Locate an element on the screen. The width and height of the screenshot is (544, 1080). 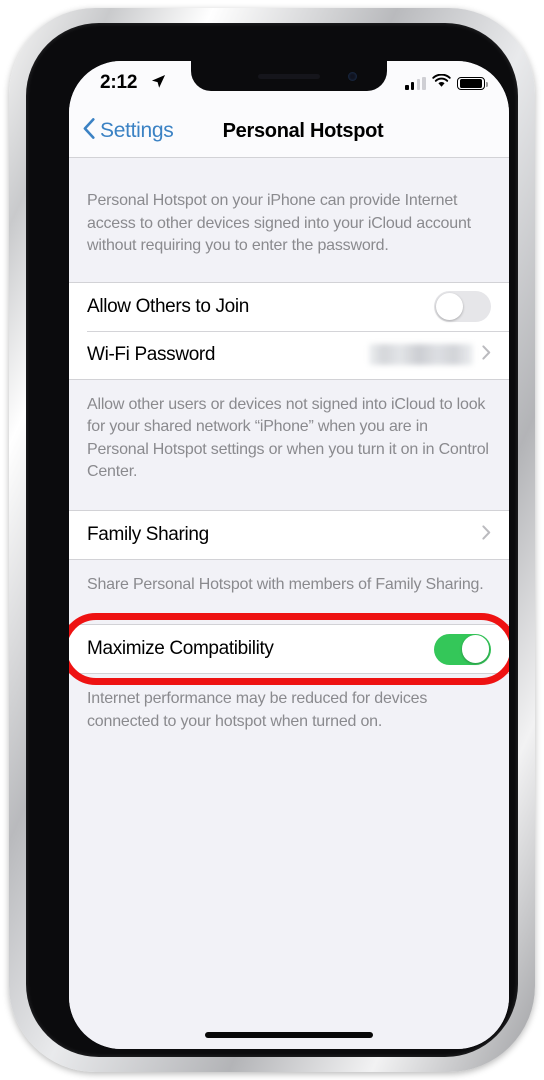
maximize-compatibility-label: Maximize Compatibility is located at coordinates (180, 648).